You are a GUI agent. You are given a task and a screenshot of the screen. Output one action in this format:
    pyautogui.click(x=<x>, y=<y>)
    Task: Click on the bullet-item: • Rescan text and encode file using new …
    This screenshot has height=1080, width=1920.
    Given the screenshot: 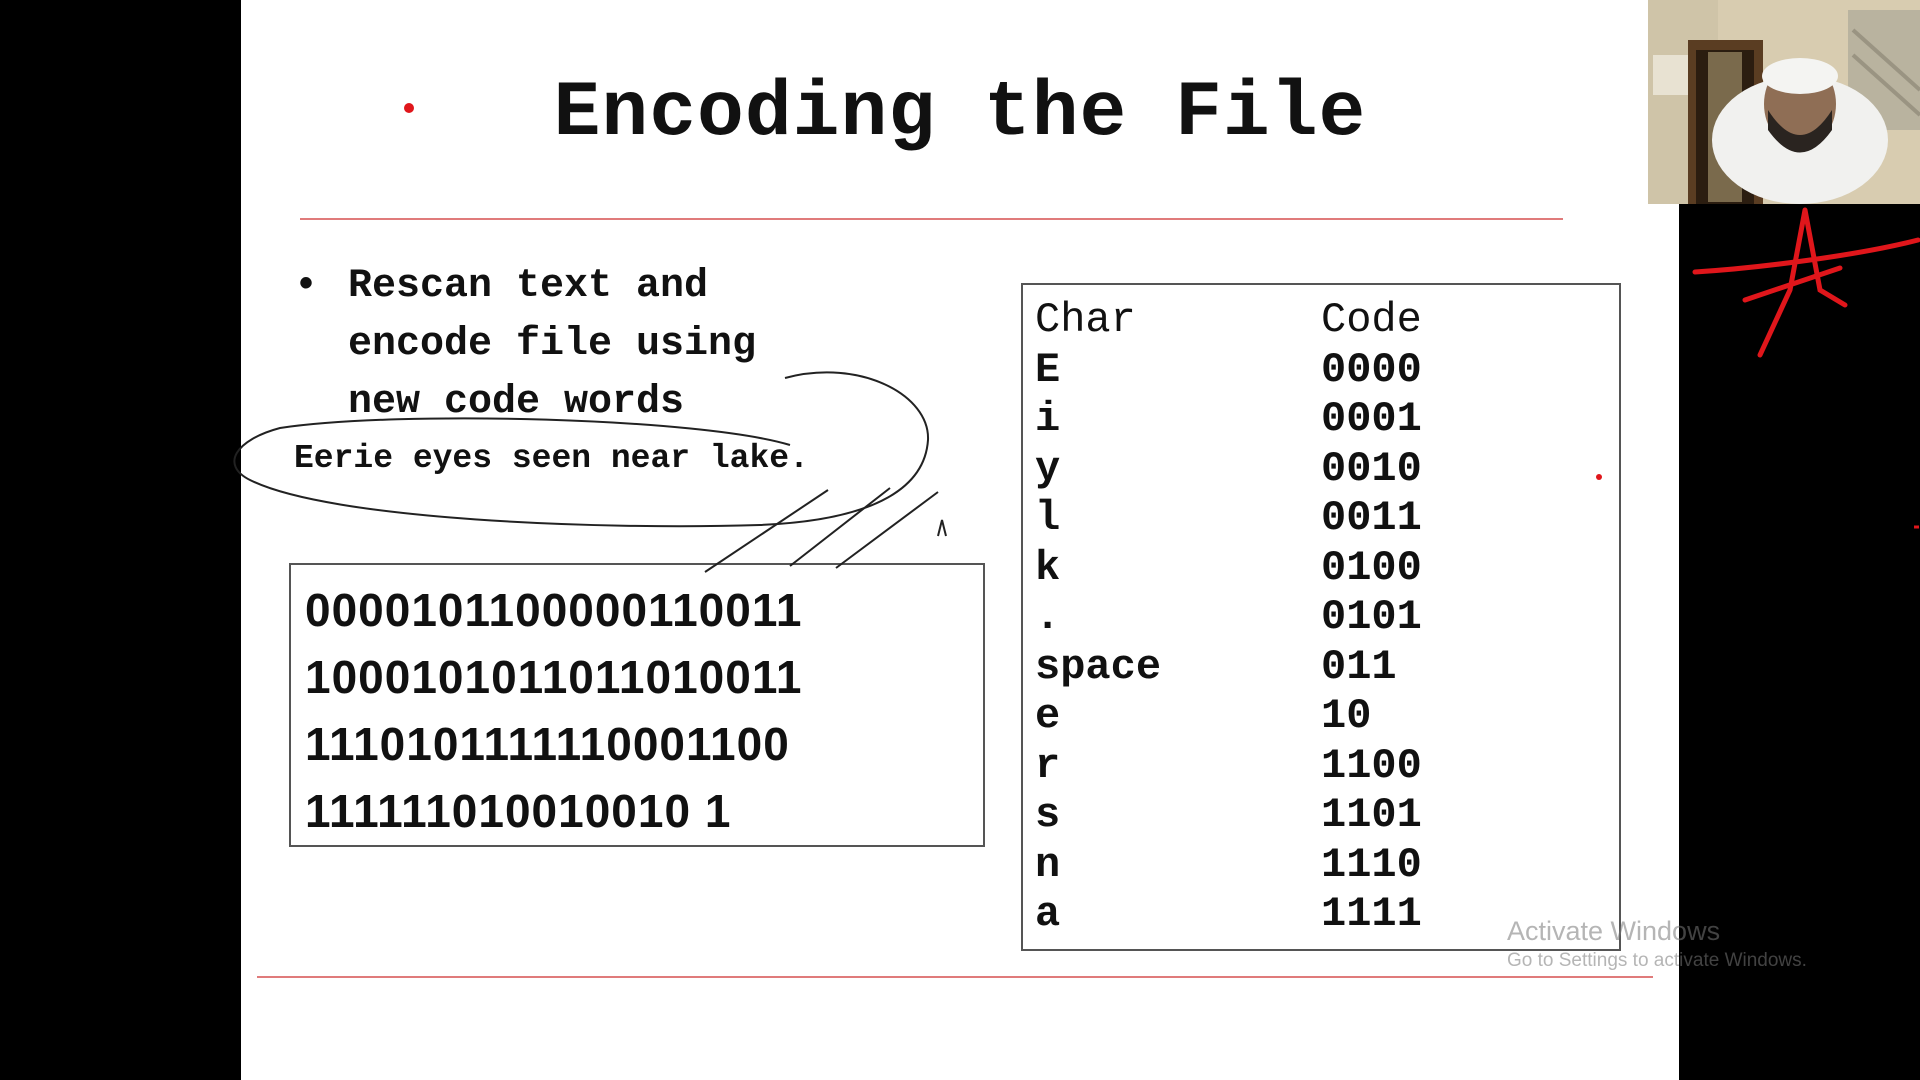 What is the action you would take?
    pyautogui.click(x=601, y=345)
    